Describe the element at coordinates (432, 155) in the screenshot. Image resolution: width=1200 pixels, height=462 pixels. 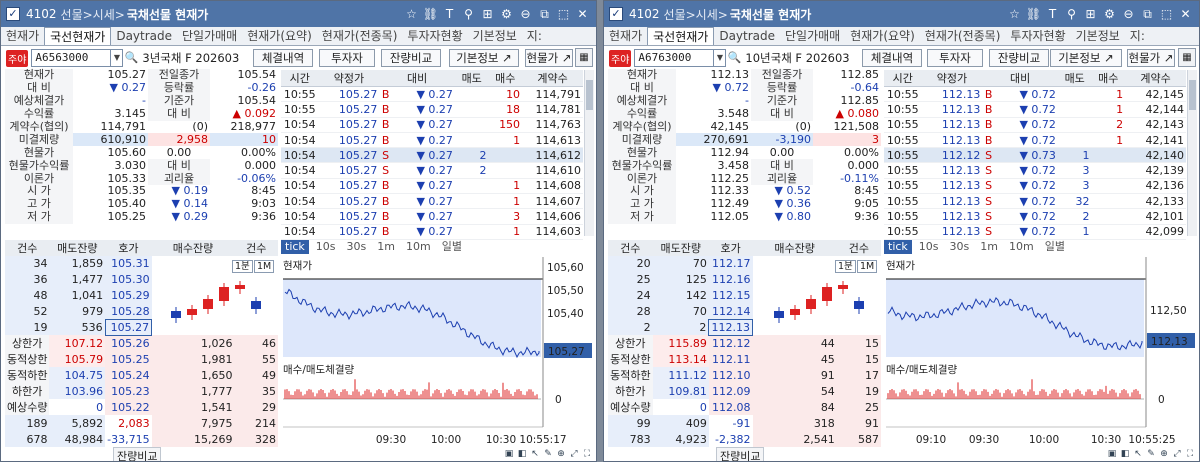
I see `trade-row: 10:54 105.27 S ▼ 0.27 2 114,612` at that location.